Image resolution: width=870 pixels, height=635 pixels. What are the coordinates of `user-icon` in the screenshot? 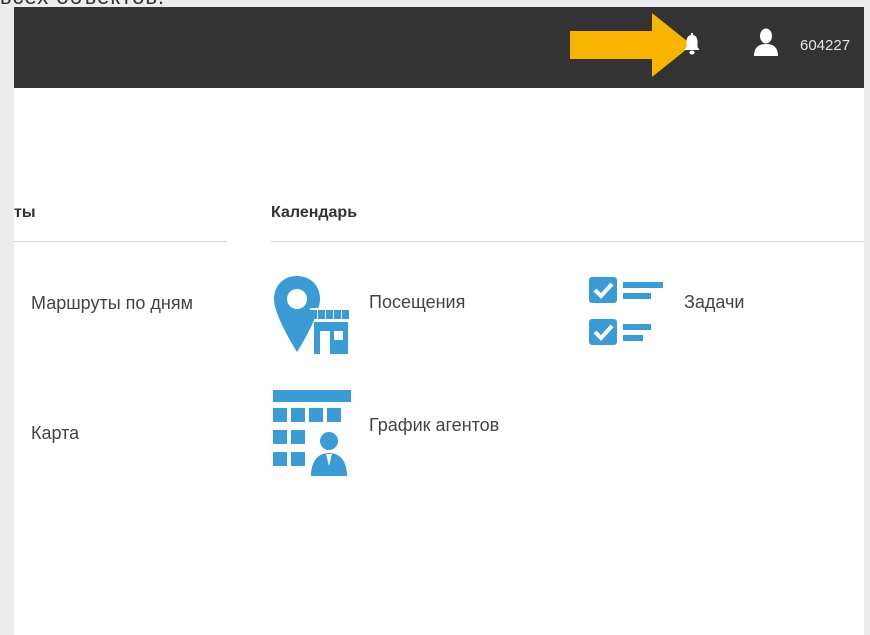 It's located at (766, 42).